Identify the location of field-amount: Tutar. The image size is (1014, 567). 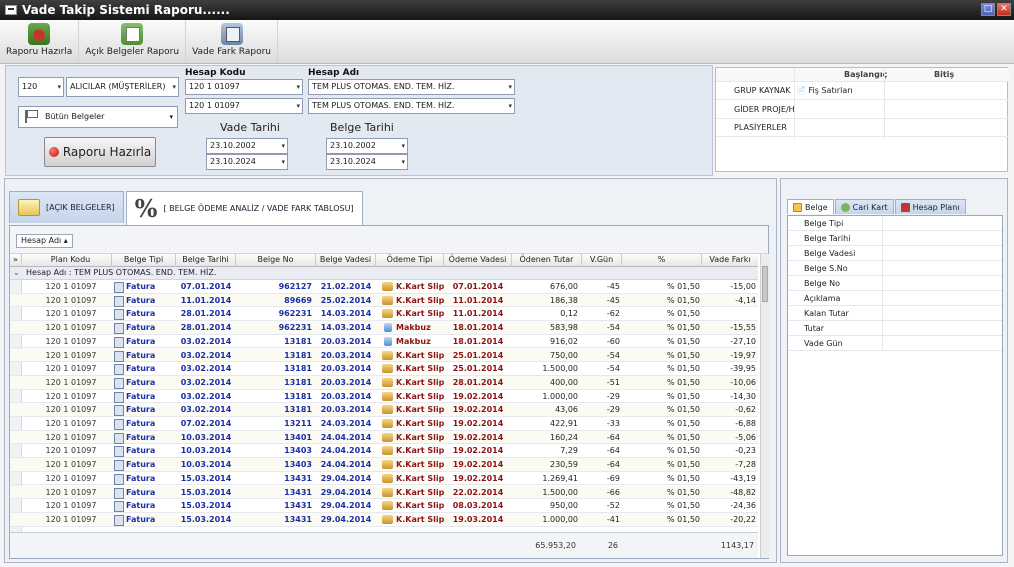
(895, 328).